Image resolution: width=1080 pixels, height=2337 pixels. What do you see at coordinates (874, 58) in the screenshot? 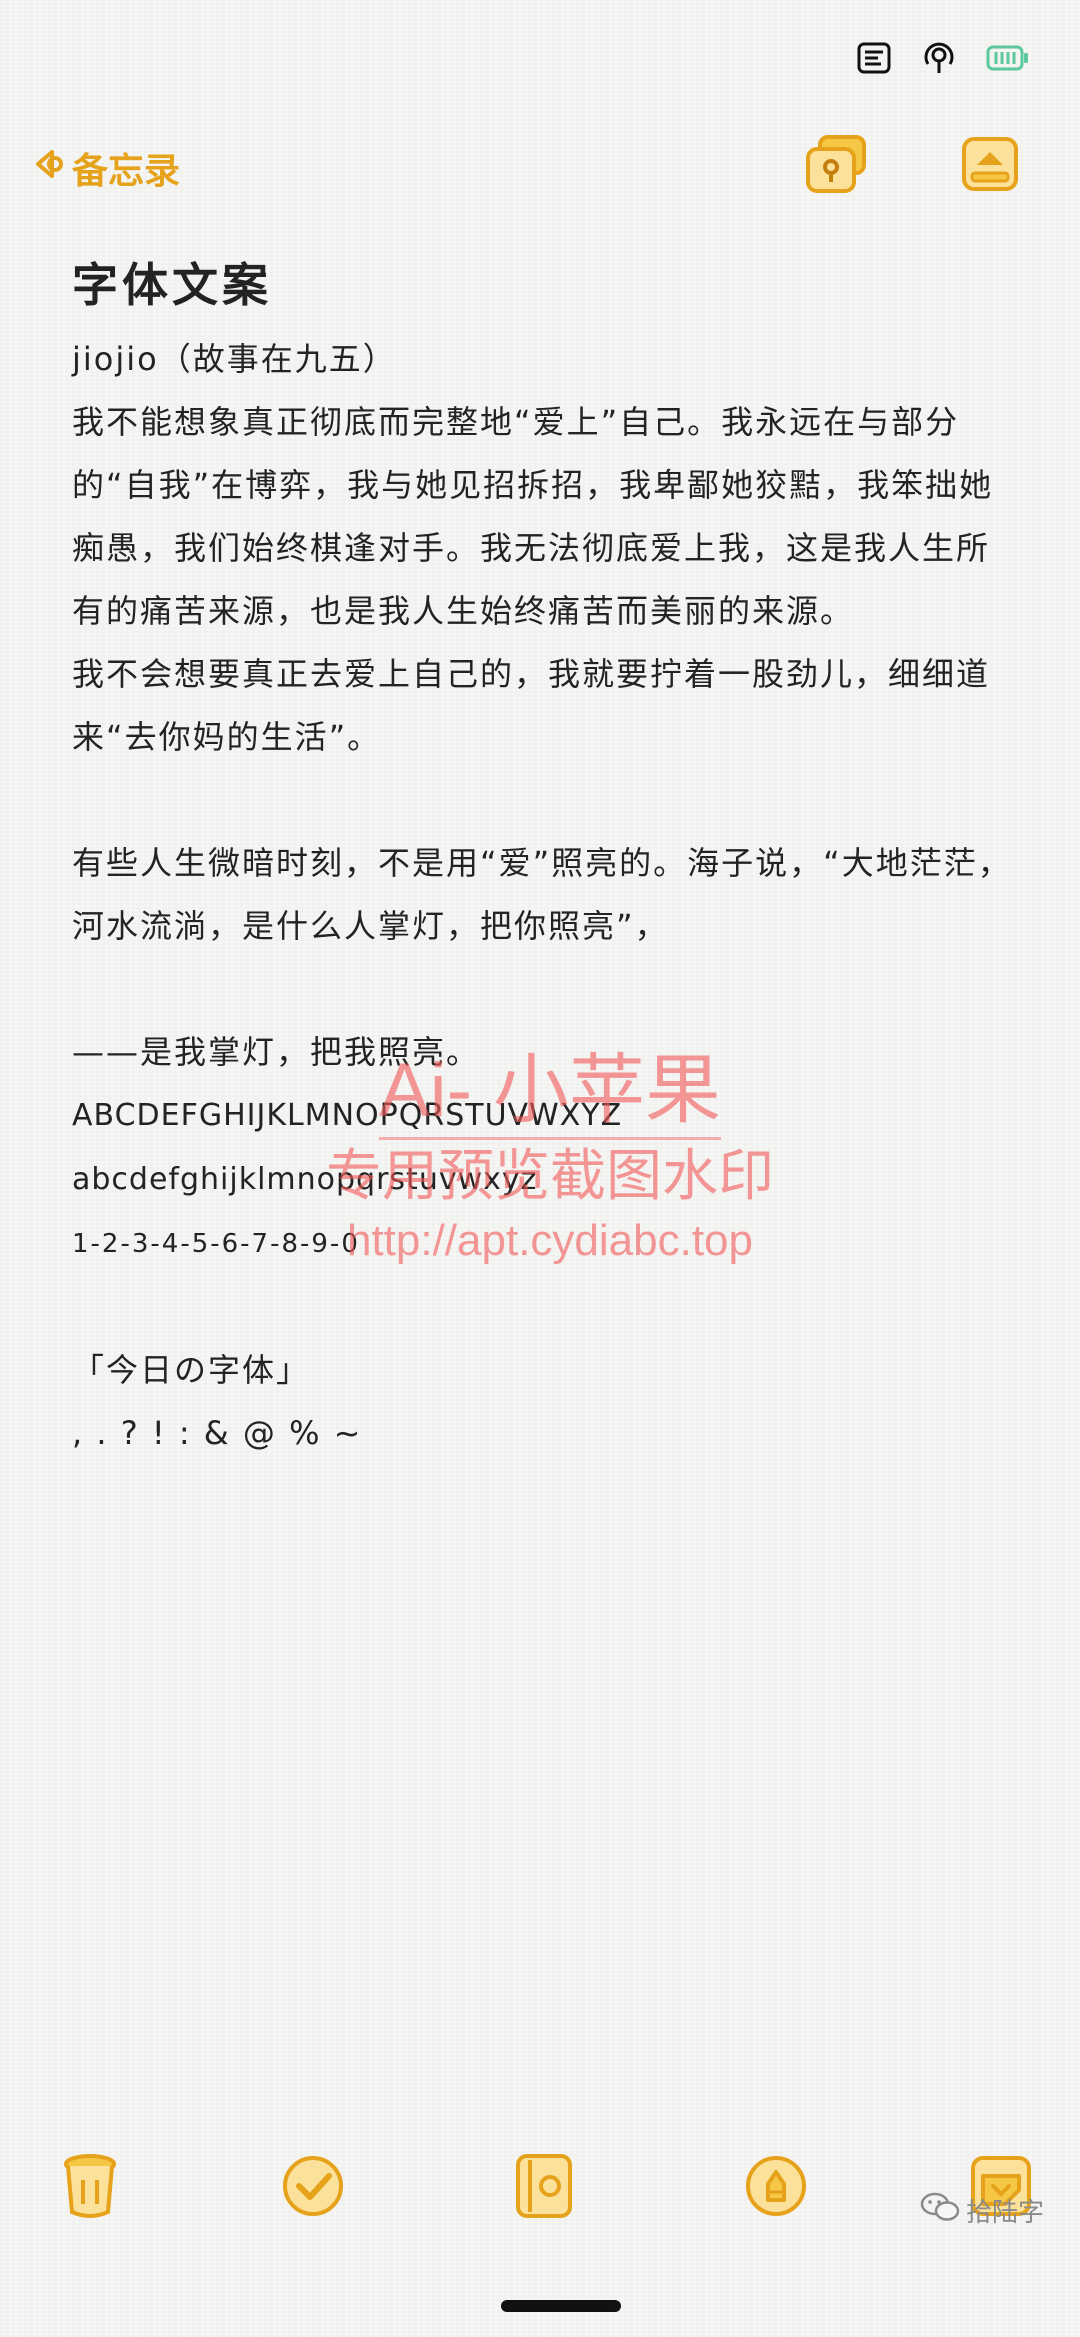
I see `notes-status-icon` at bounding box center [874, 58].